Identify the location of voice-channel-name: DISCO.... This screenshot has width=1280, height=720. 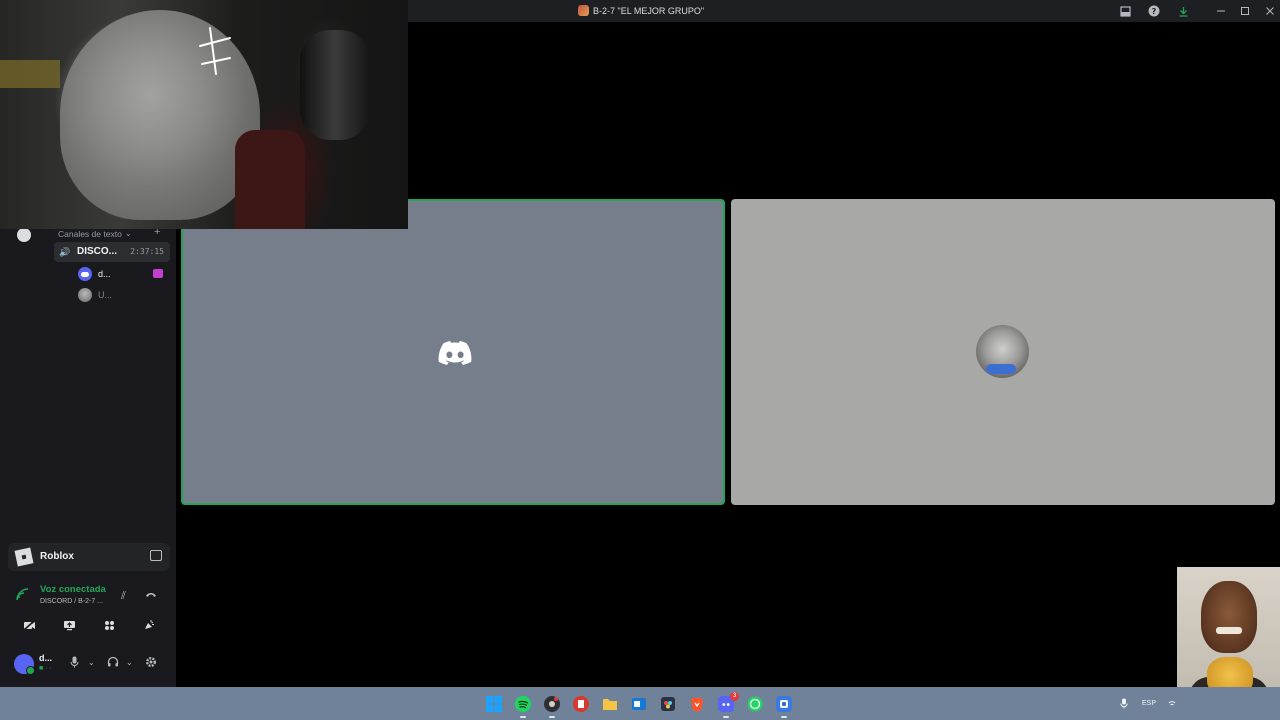
(97, 251).